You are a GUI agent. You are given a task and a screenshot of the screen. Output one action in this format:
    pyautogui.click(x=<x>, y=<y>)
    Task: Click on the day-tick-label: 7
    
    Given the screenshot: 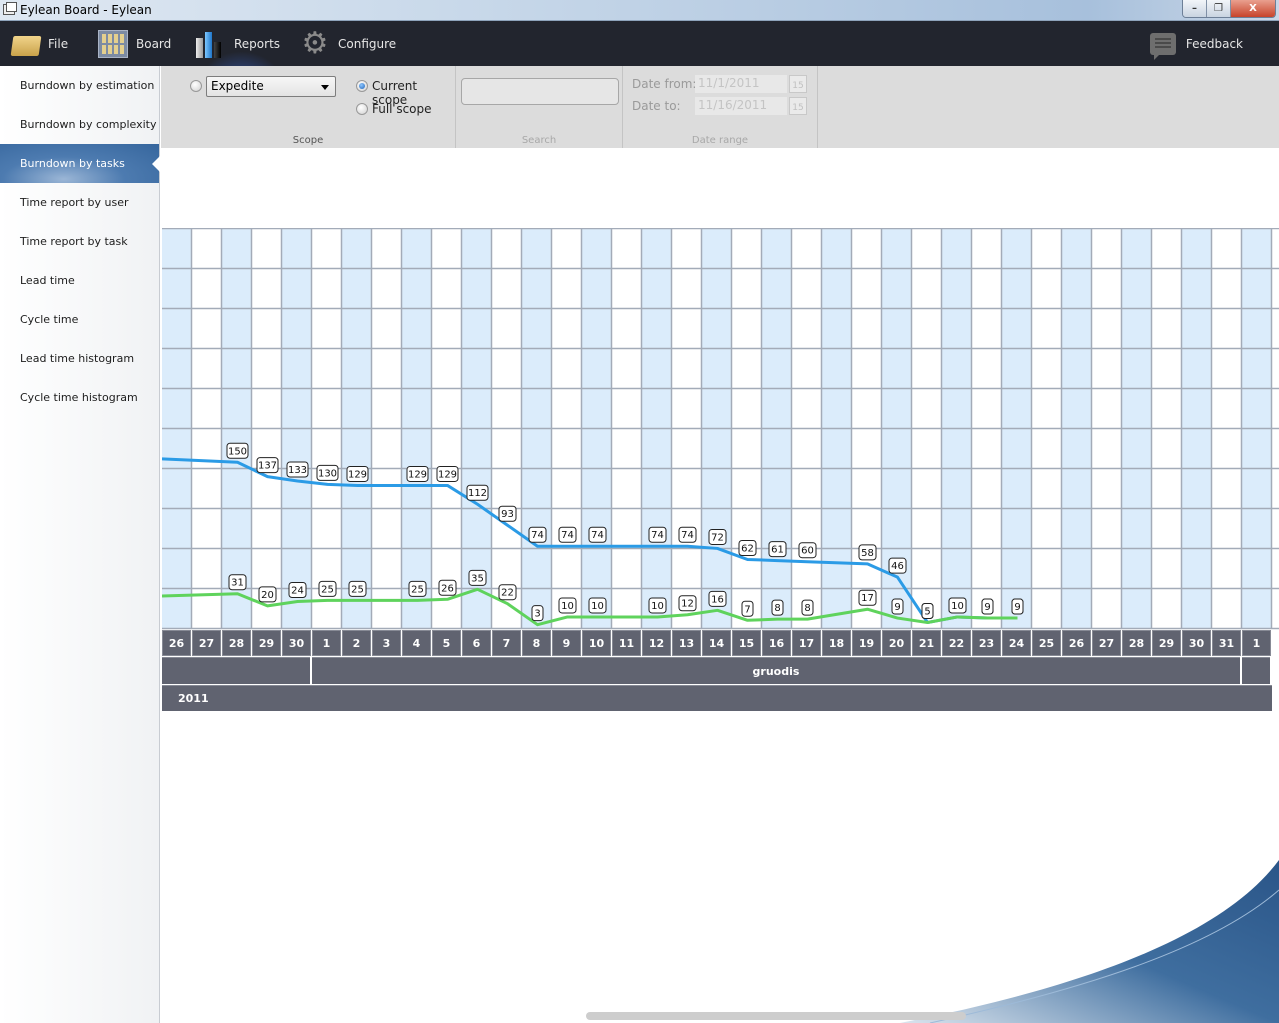 What is the action you would take?
    pyautogui.click(x=506, y=643)
    